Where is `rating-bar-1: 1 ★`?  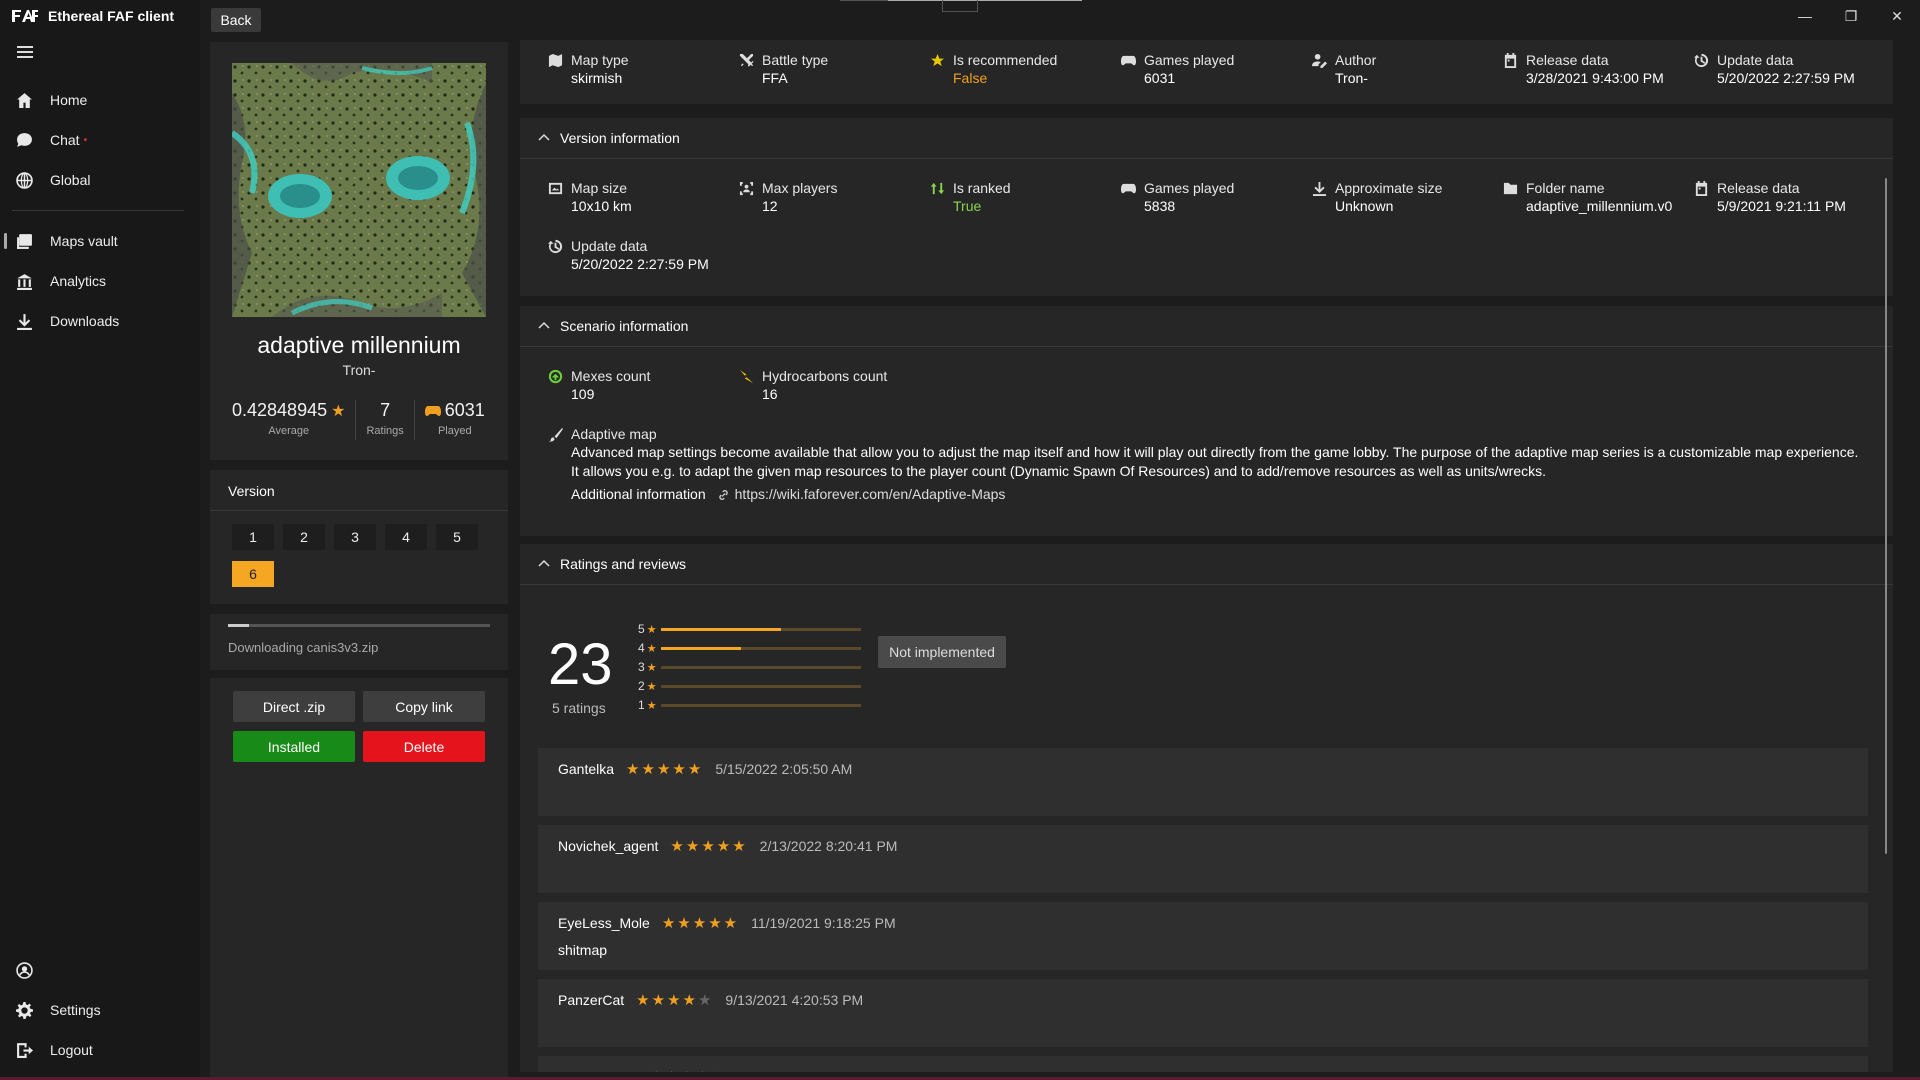 rating-bar-1: 1 ★ is located at coordinates (749, 705).